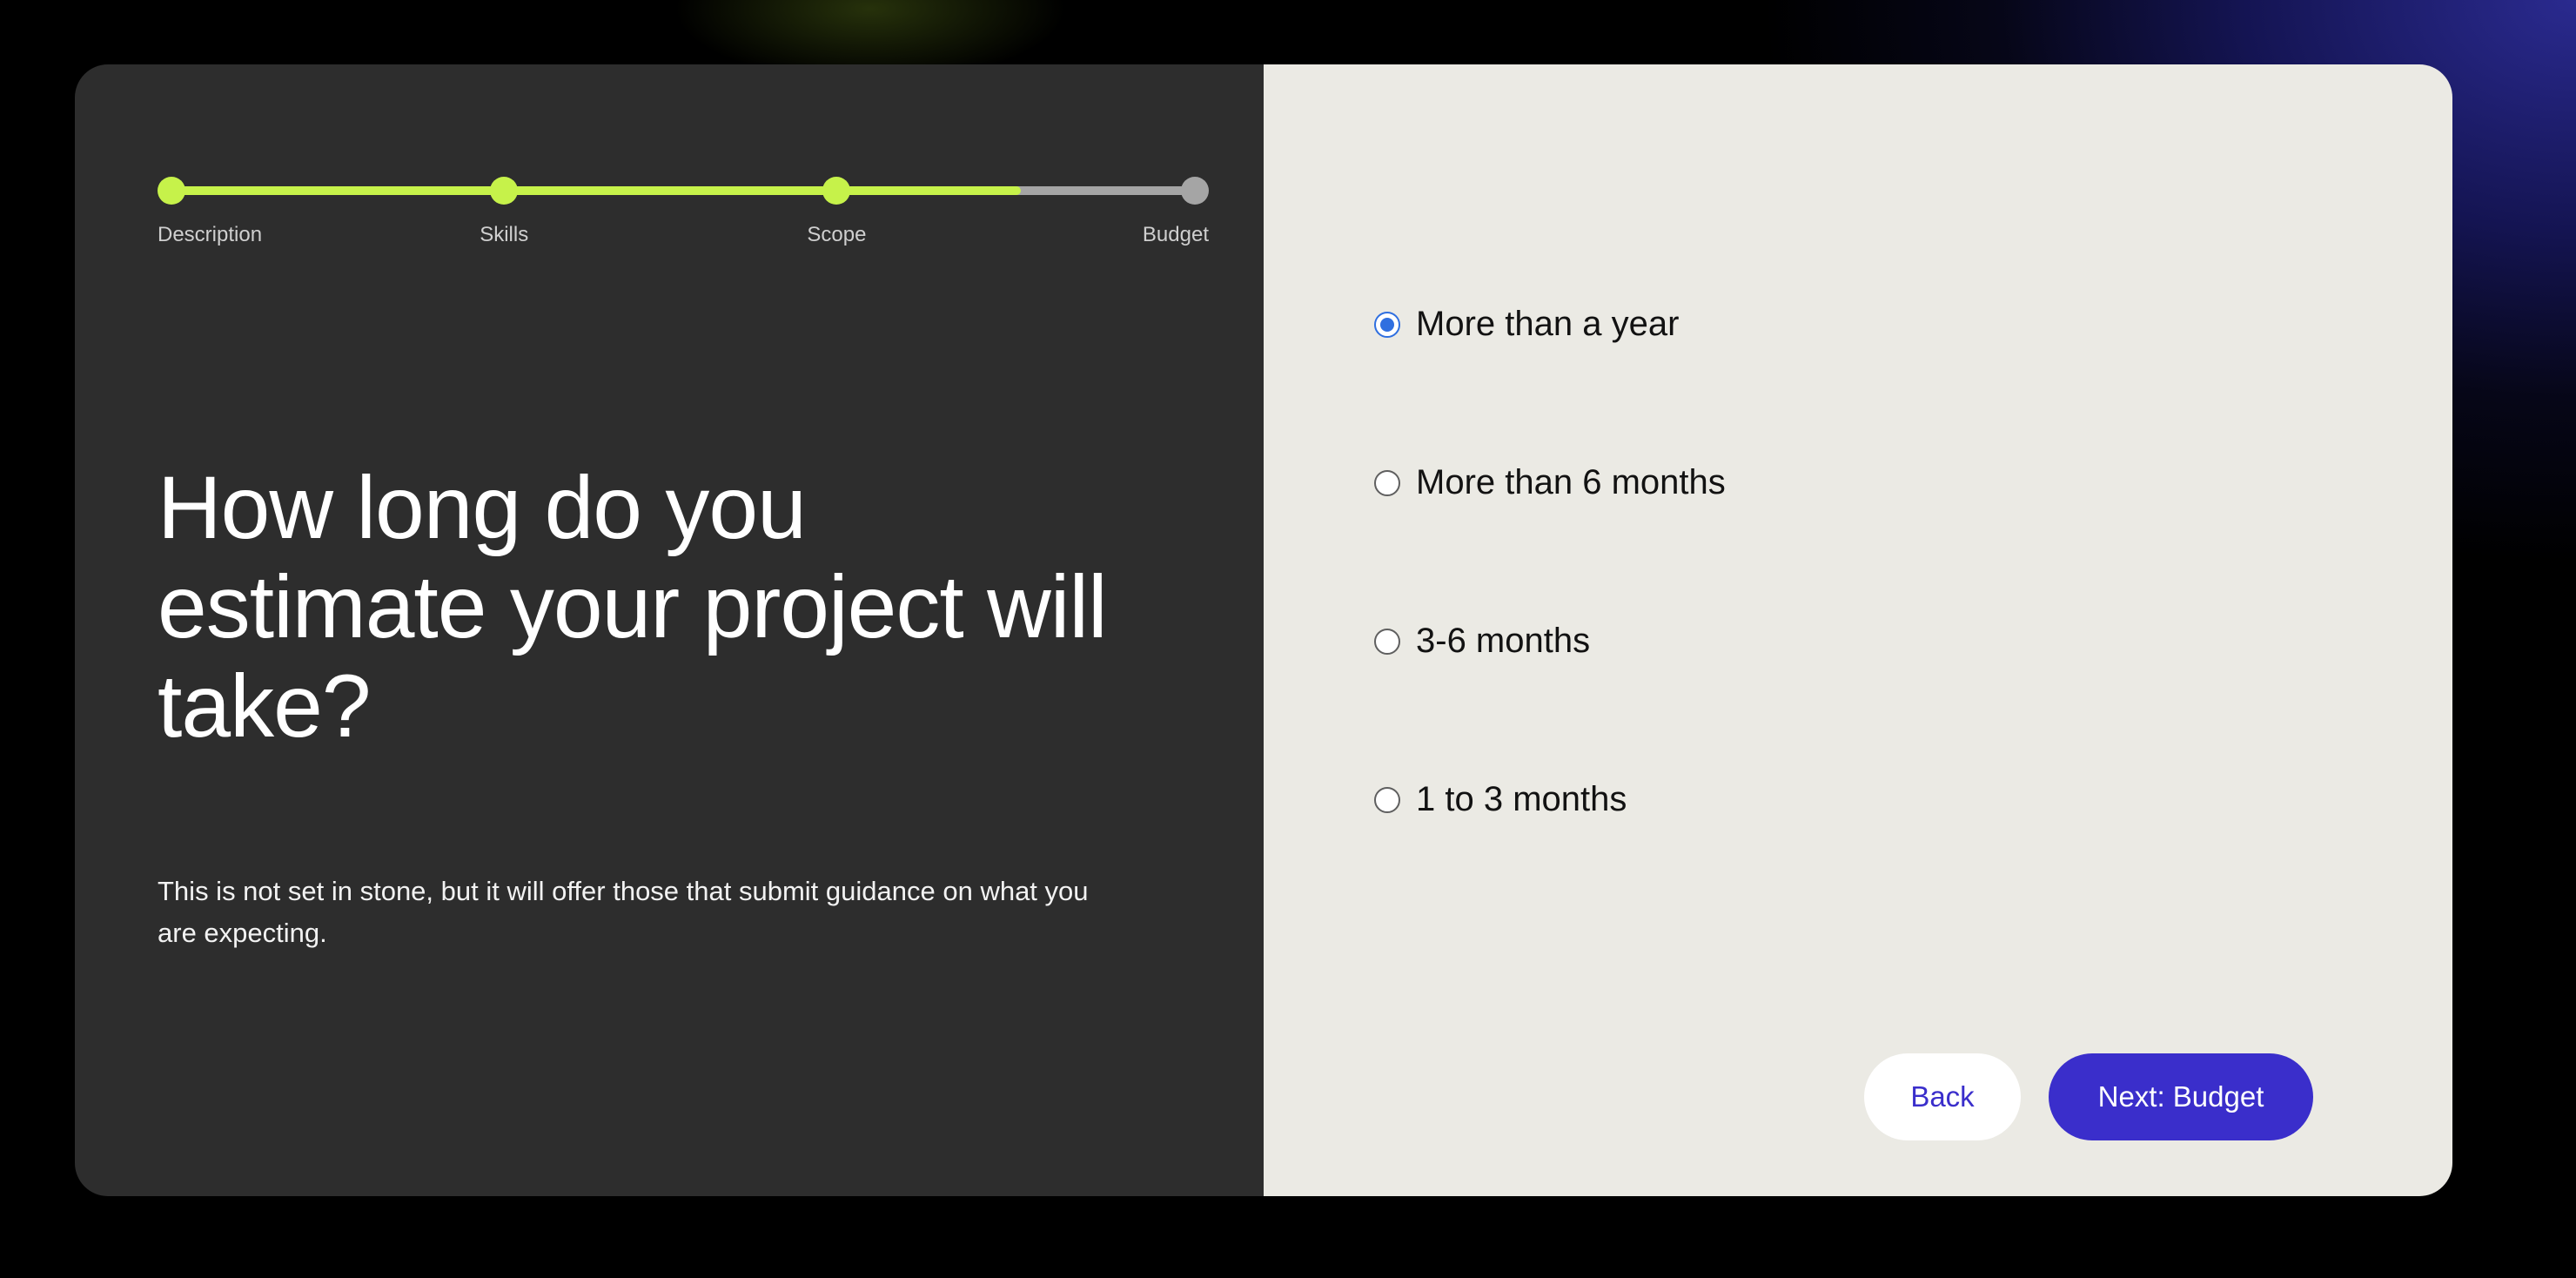 The image size is (2576, 1278). Describe the element at coordinates (2181, 1096) in the screenshot. I see `next-budget-button: Next: Budget` at that location.